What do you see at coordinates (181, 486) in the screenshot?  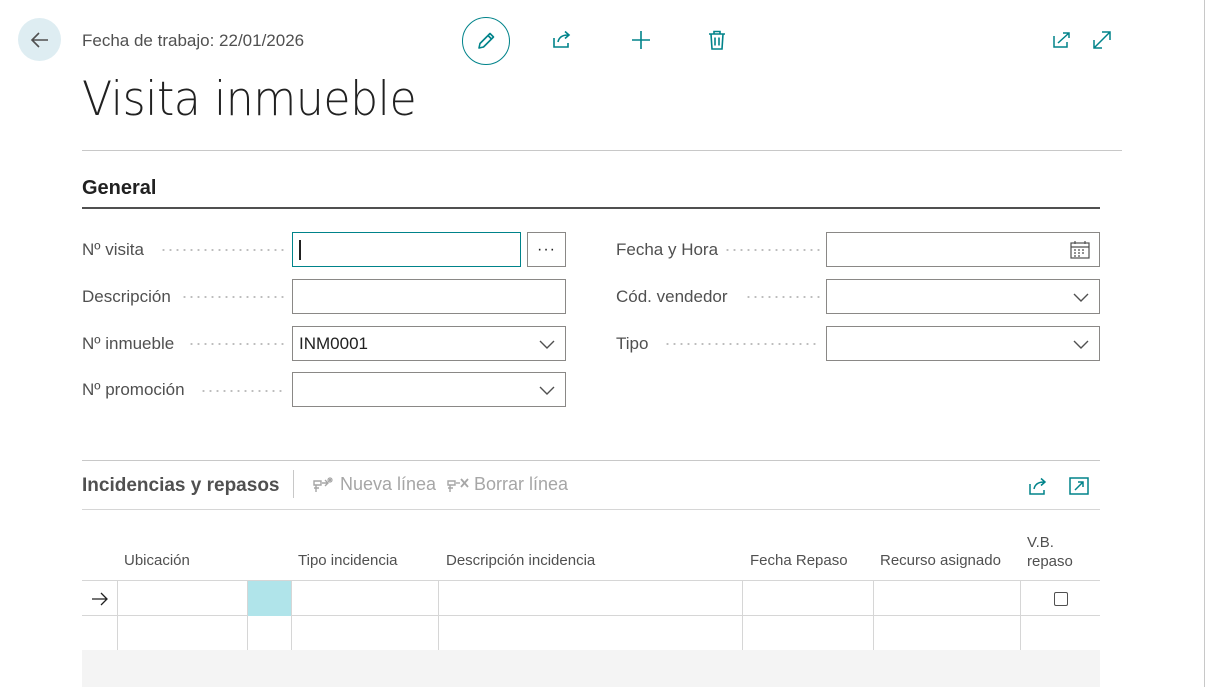 I see `subpage-title: Incidencias y repasos` at bounding box center [181, 486].